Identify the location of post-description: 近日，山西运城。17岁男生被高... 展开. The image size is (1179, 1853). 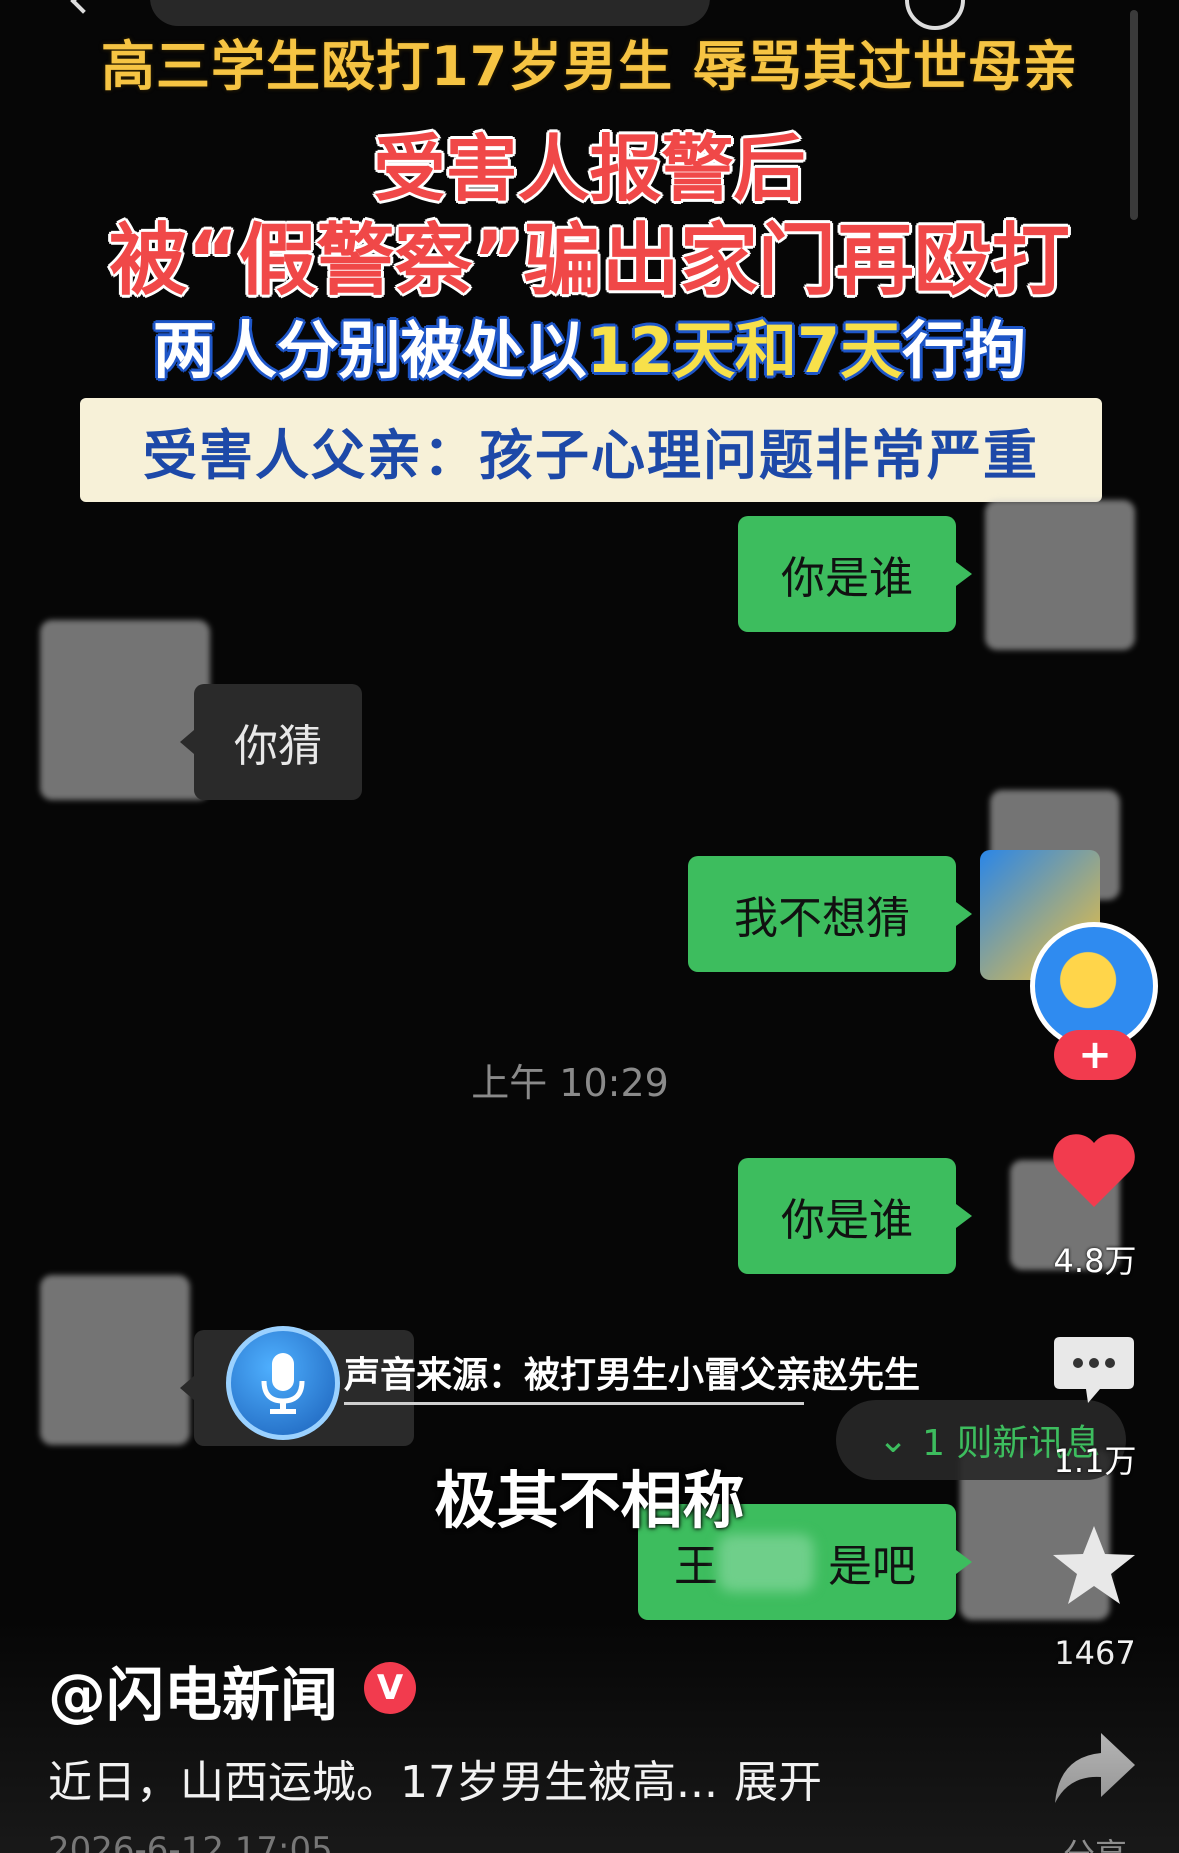
(435, 1778).